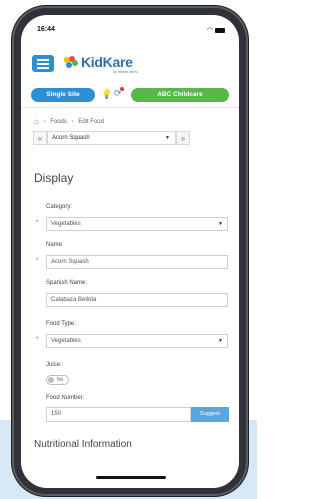  What do you see at coordinates (118, 414) in the screenshot?
I see `food-number-input: 150` at bounding box center [118, 414].